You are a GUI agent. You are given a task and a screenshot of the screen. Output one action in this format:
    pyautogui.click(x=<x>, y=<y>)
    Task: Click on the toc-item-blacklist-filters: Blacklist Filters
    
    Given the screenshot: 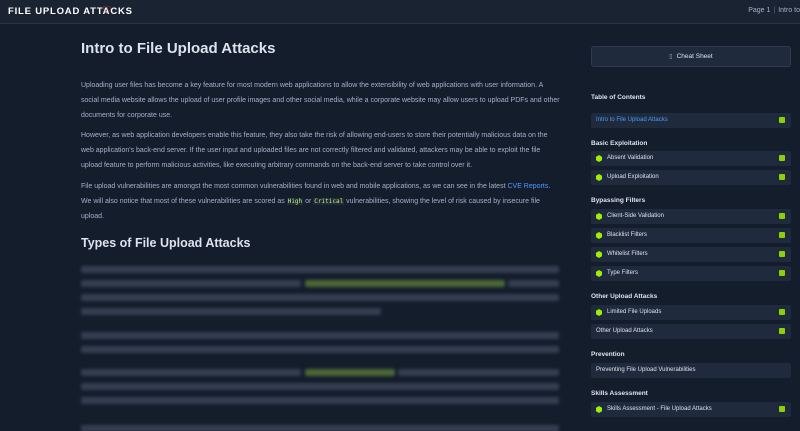 What is the action you would take?
    pyautogui.click(x=691, y=235)
    